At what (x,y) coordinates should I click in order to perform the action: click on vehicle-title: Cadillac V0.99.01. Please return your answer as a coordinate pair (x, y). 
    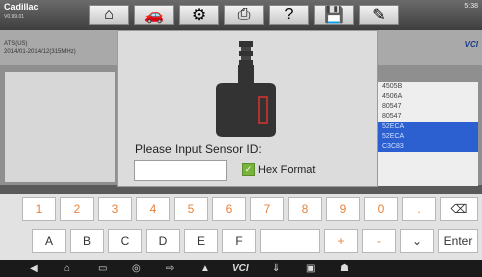
    Looking at the image, I should click on (21, 12).